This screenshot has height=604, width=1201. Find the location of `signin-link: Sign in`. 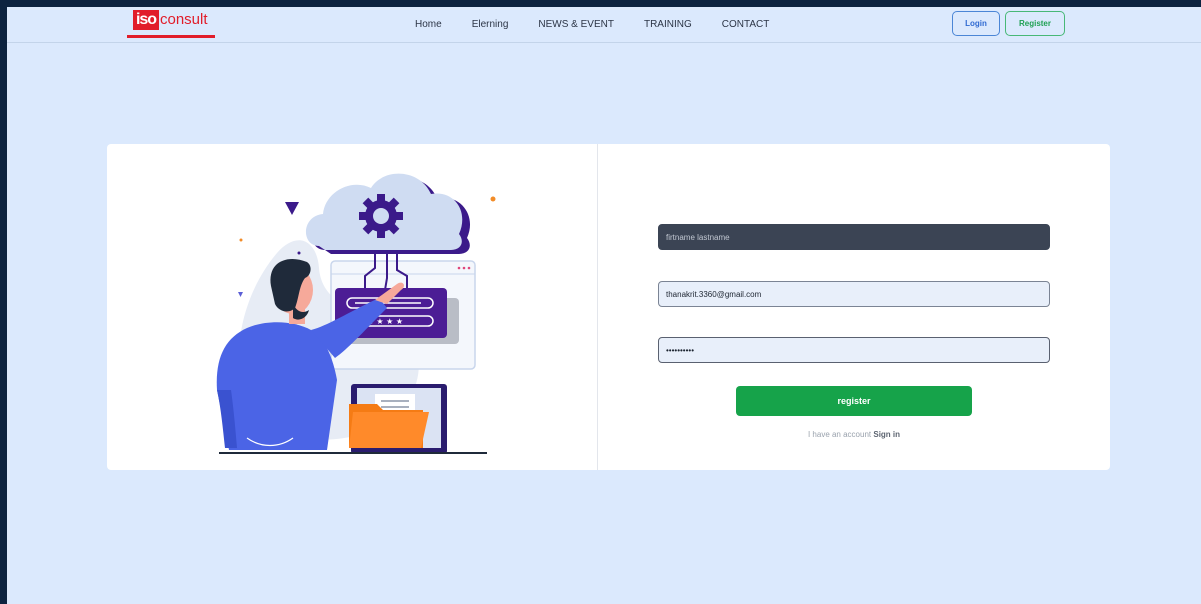

signin-link: Sign in is located at coordinates (886, 434).